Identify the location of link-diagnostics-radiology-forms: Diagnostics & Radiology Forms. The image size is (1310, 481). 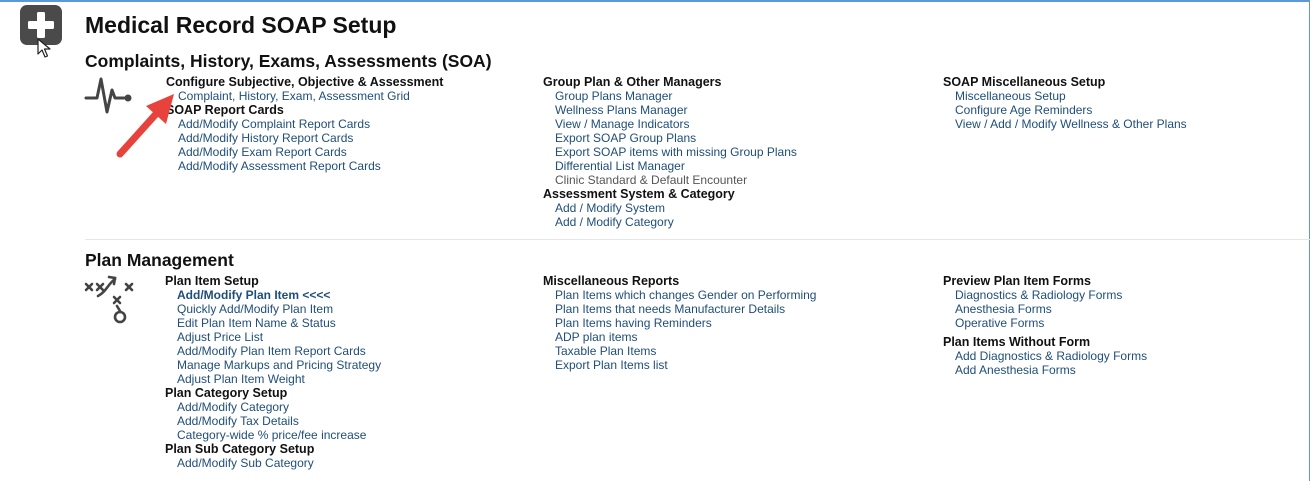
(1045, 295).